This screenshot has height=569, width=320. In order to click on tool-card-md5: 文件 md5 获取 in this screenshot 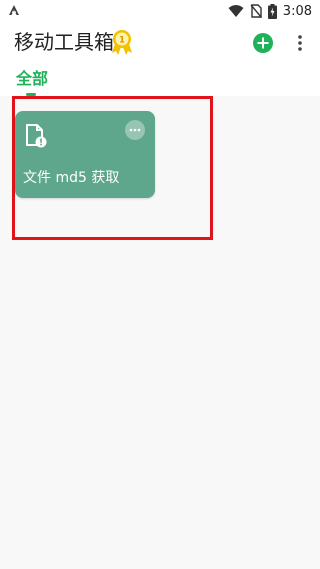, I will do `click(85, 154)`.